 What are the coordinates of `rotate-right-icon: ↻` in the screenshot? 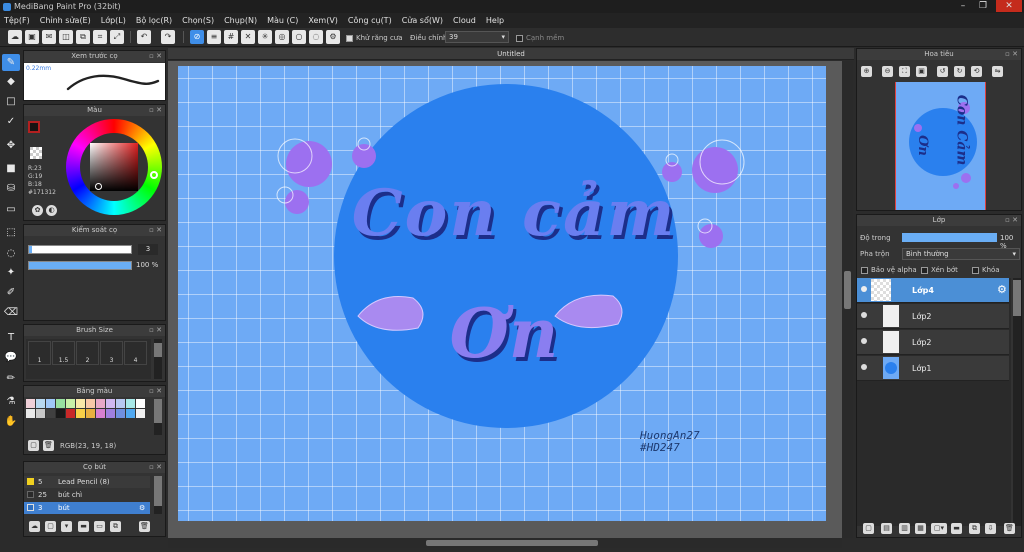 It's located at (959, 71).